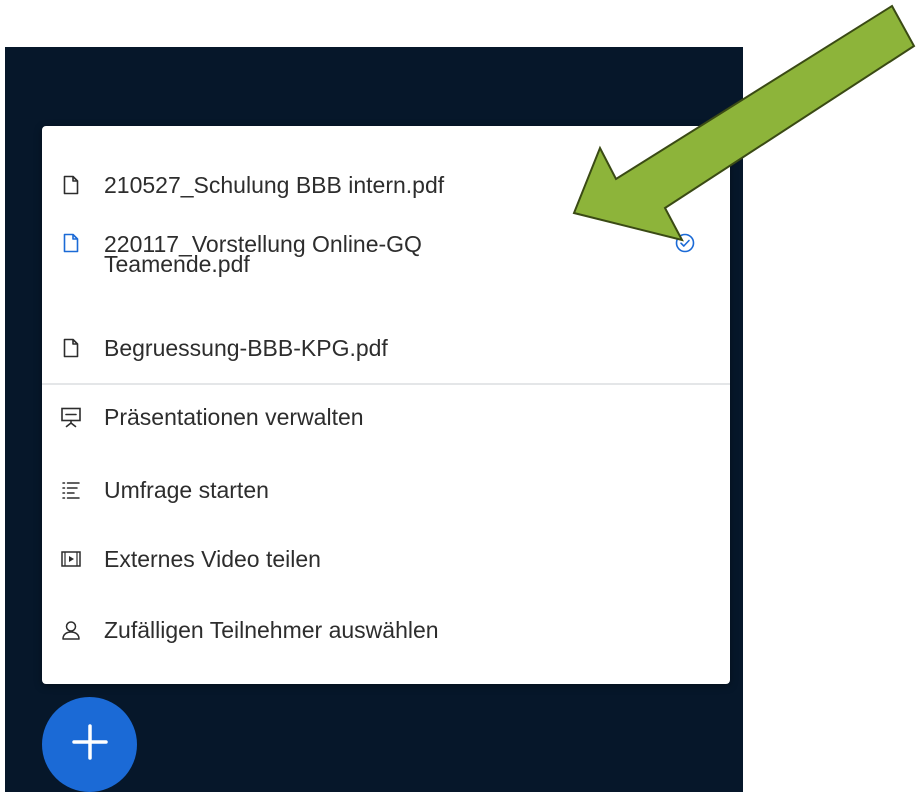  Describe the element at coordinates (234, 417) in the screenshot. I see `manage-presentations-label: Präsentationen verwalten` at that location.